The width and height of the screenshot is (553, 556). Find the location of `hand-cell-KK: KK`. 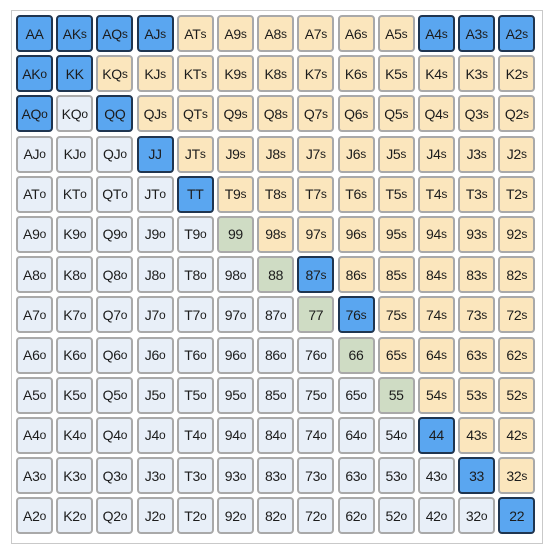

hand-cell-KK: KK is located at coordinates (75, 74).